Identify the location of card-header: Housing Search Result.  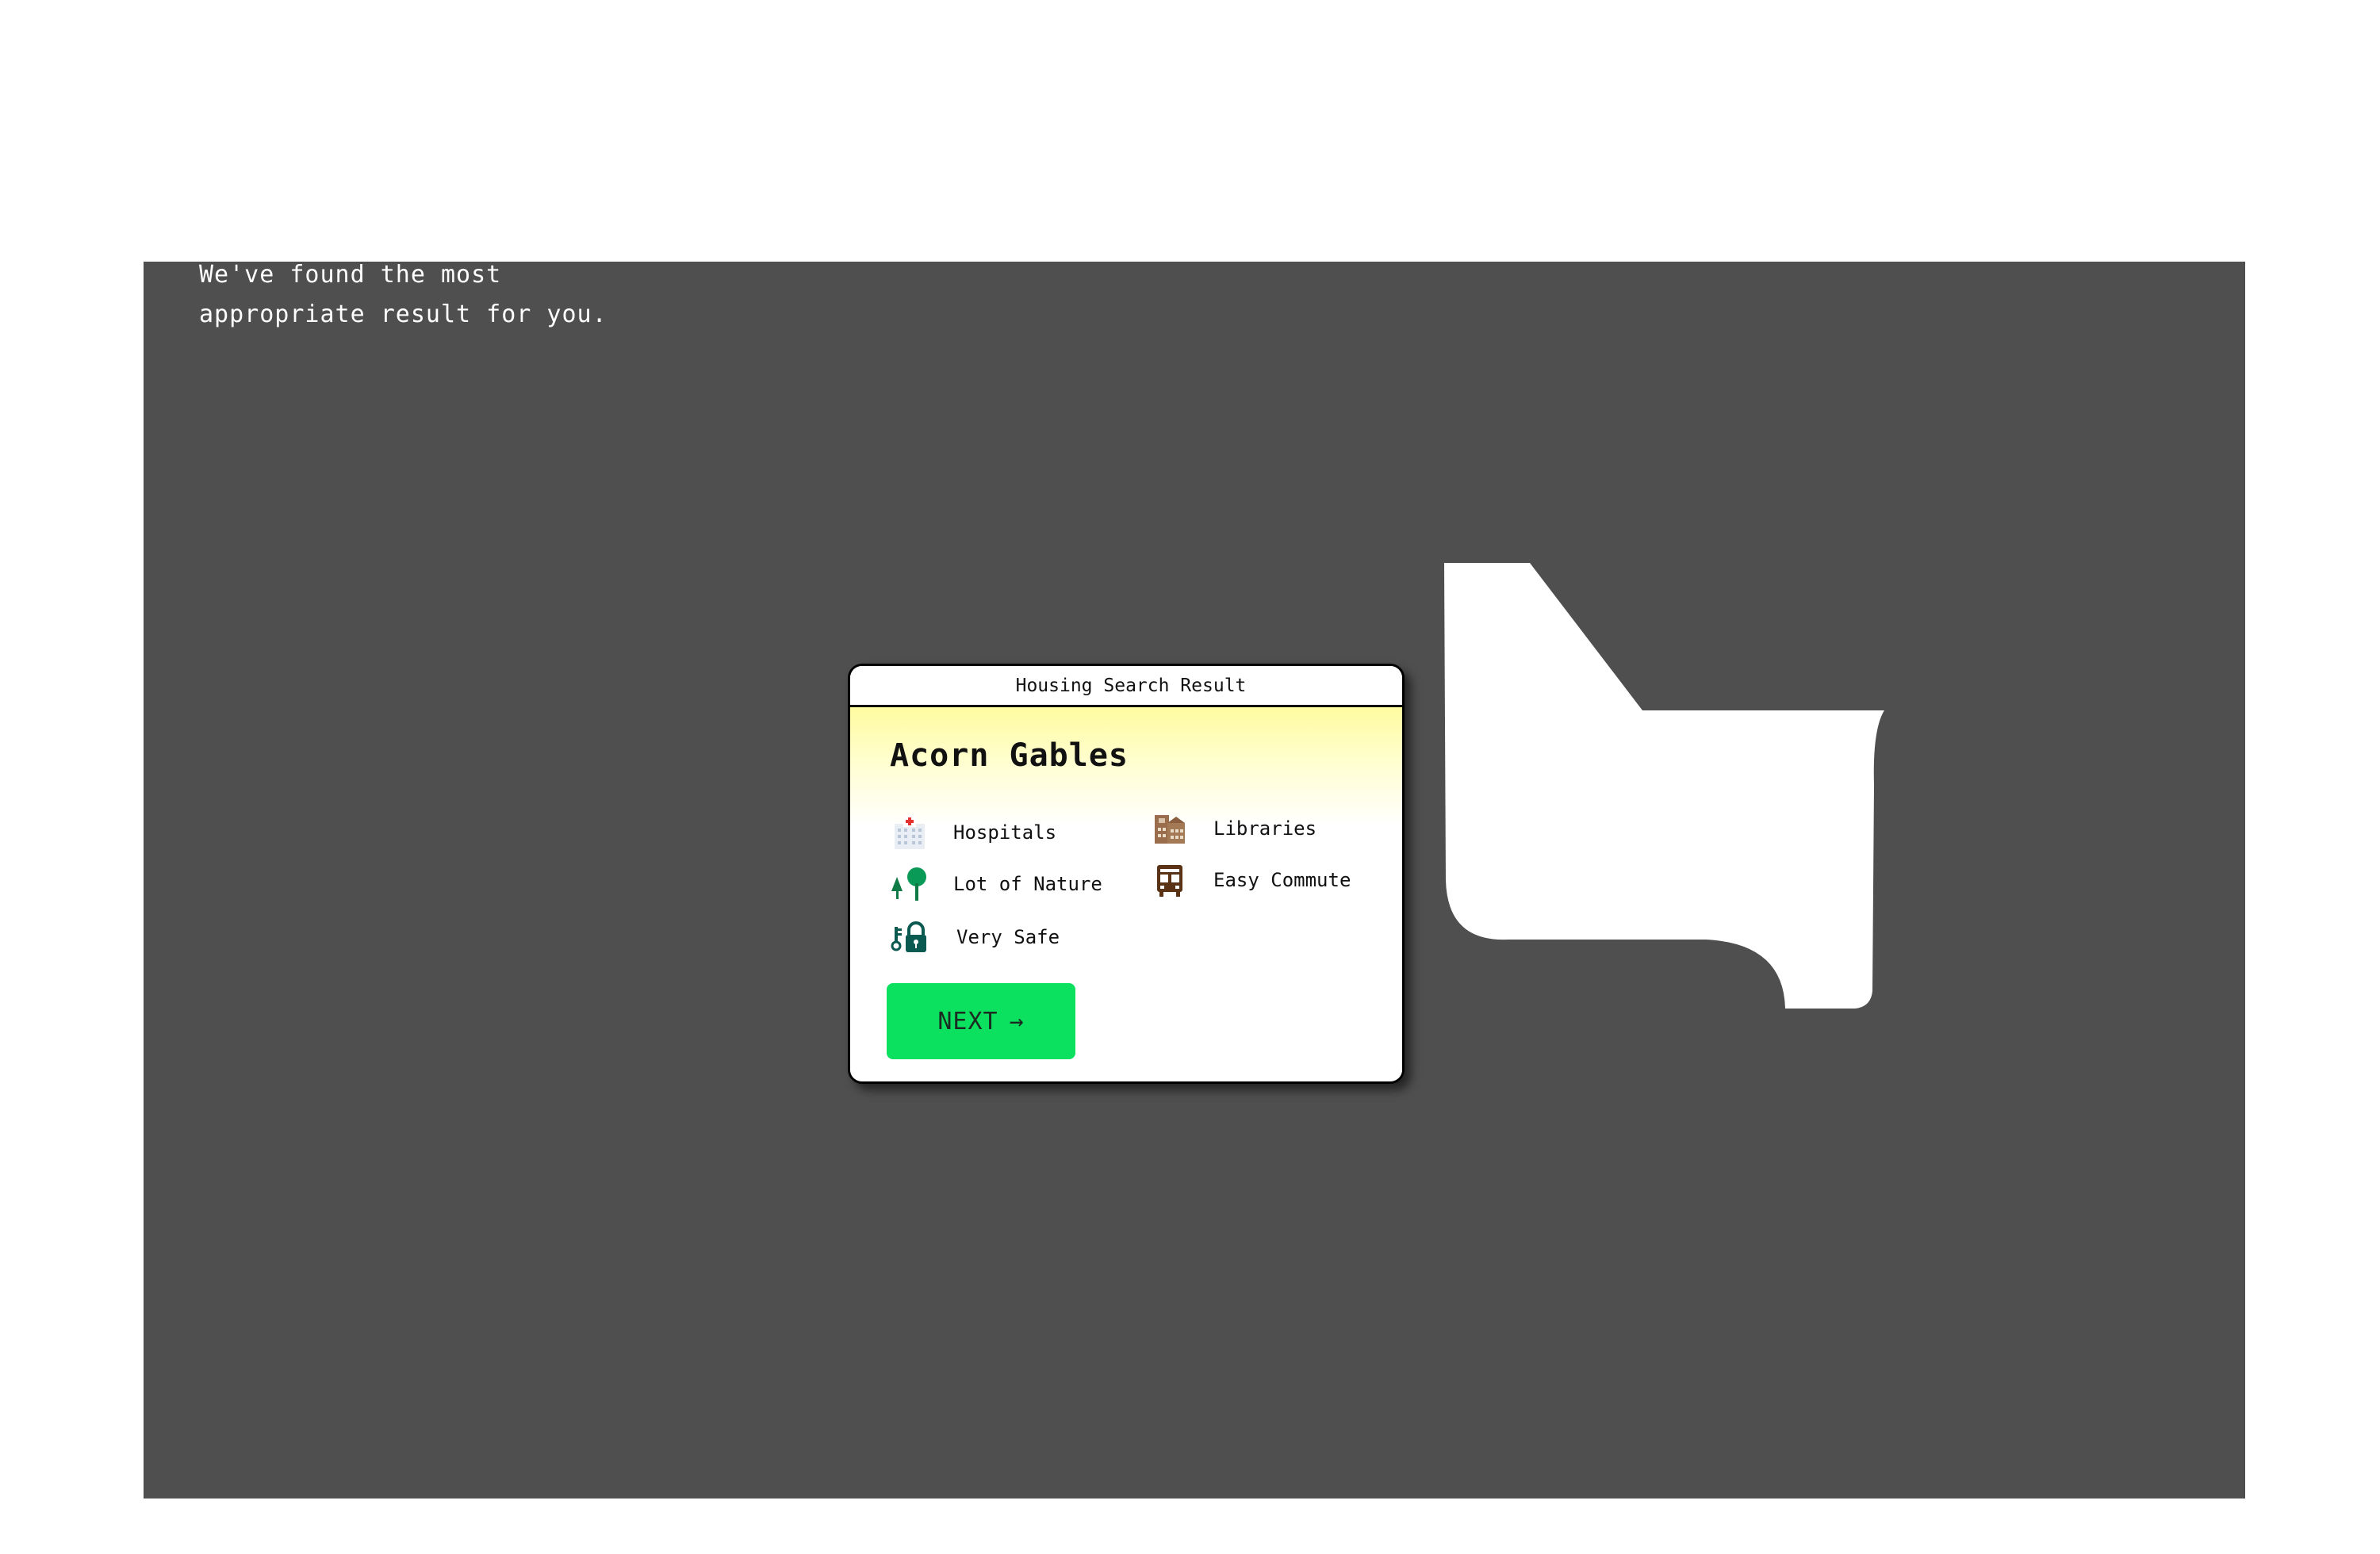
(1126, 686).